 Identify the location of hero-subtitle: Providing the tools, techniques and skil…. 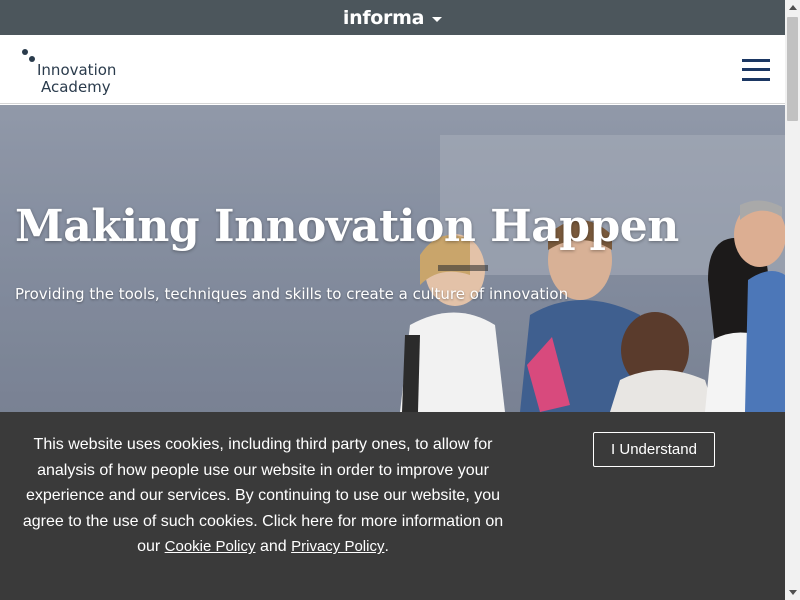
(292, 294).